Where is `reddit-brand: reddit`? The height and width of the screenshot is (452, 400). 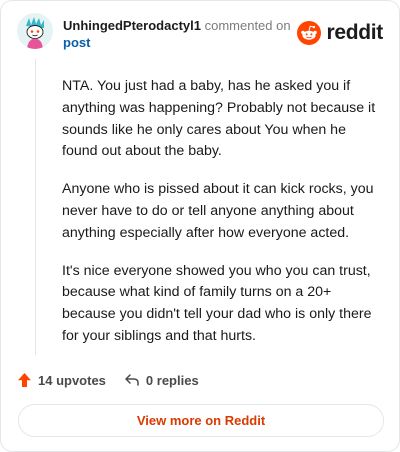 reddit-brand: reddit is located at coordinates (340, 33).